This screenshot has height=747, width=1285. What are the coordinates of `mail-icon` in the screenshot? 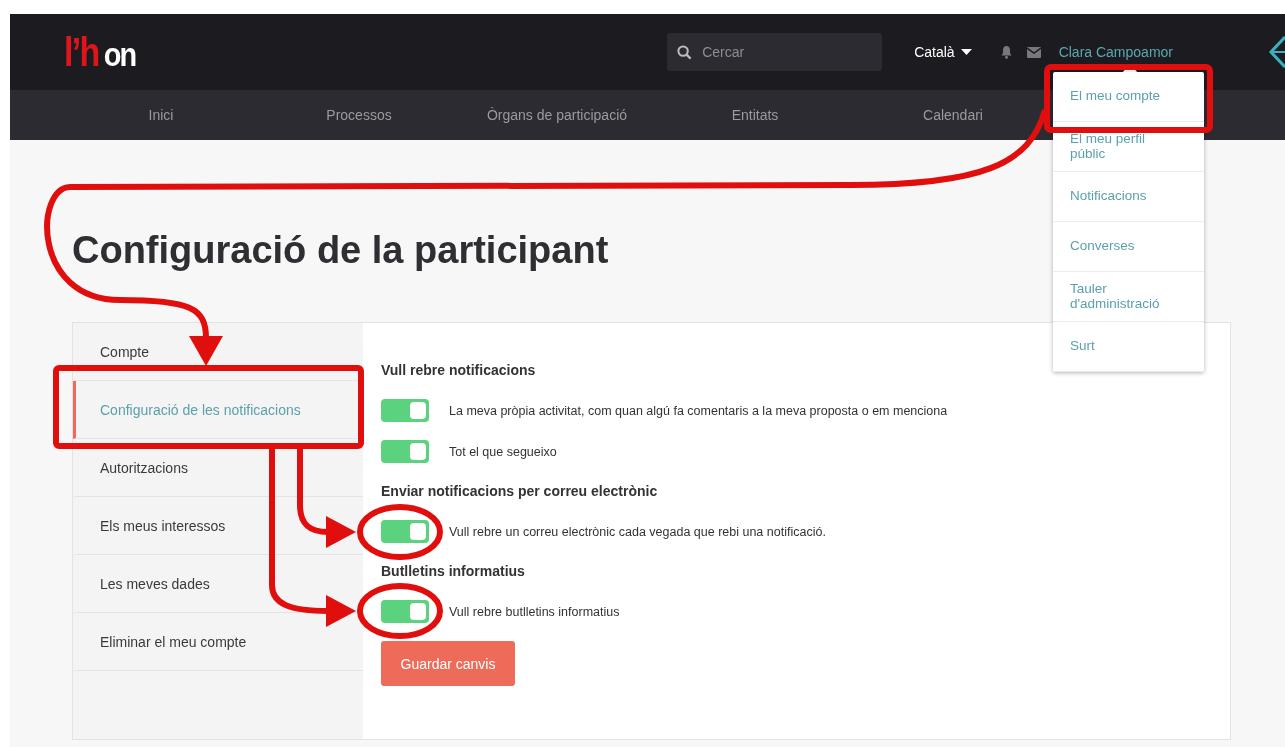 It's located at (1033, 52).